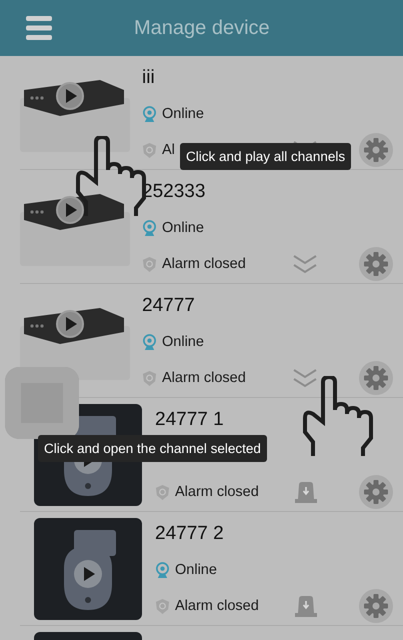  I want to click on camera-thumbnail, so click(88, 569).